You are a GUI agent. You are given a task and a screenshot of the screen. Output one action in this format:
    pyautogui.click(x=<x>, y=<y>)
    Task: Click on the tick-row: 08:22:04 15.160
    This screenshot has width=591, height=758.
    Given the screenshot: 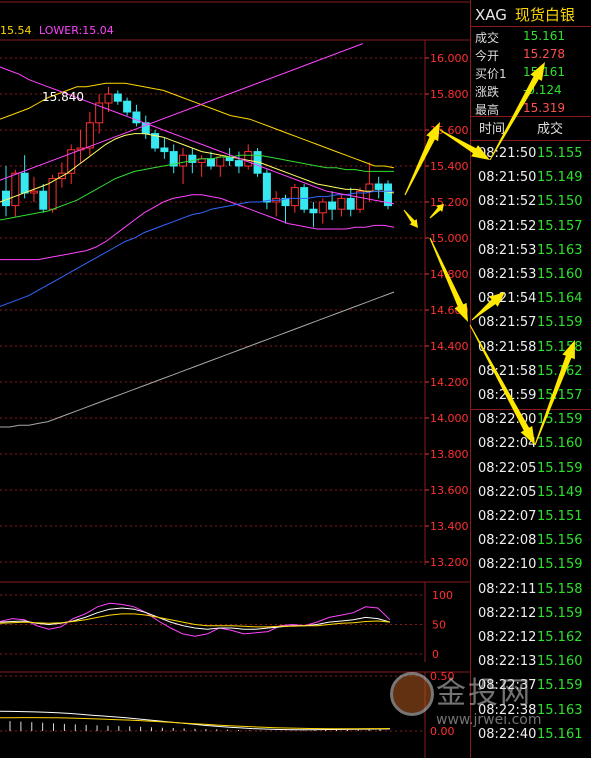 What is the action you would take?
    pyautogui.click(x=531, y=447)
    